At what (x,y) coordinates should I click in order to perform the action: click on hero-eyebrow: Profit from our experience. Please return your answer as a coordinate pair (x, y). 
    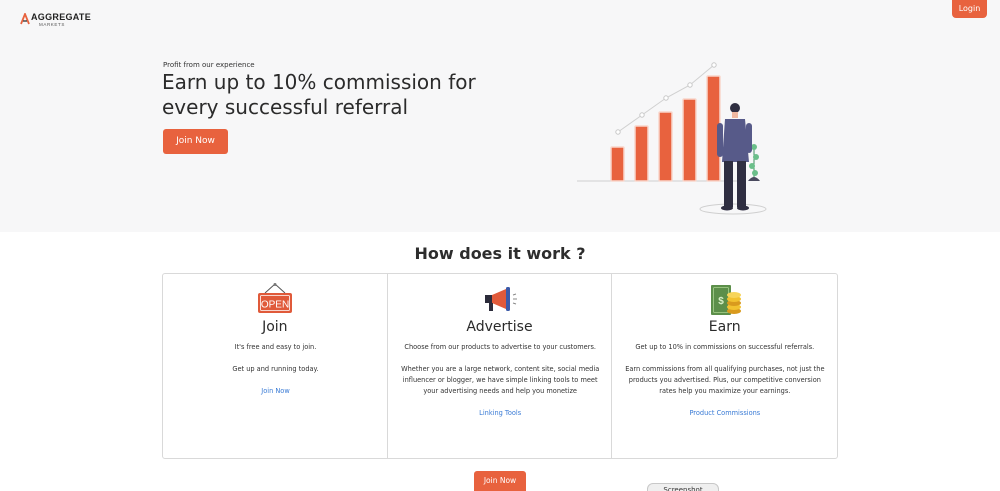
    Looking at the image, I should click on (209, 65).